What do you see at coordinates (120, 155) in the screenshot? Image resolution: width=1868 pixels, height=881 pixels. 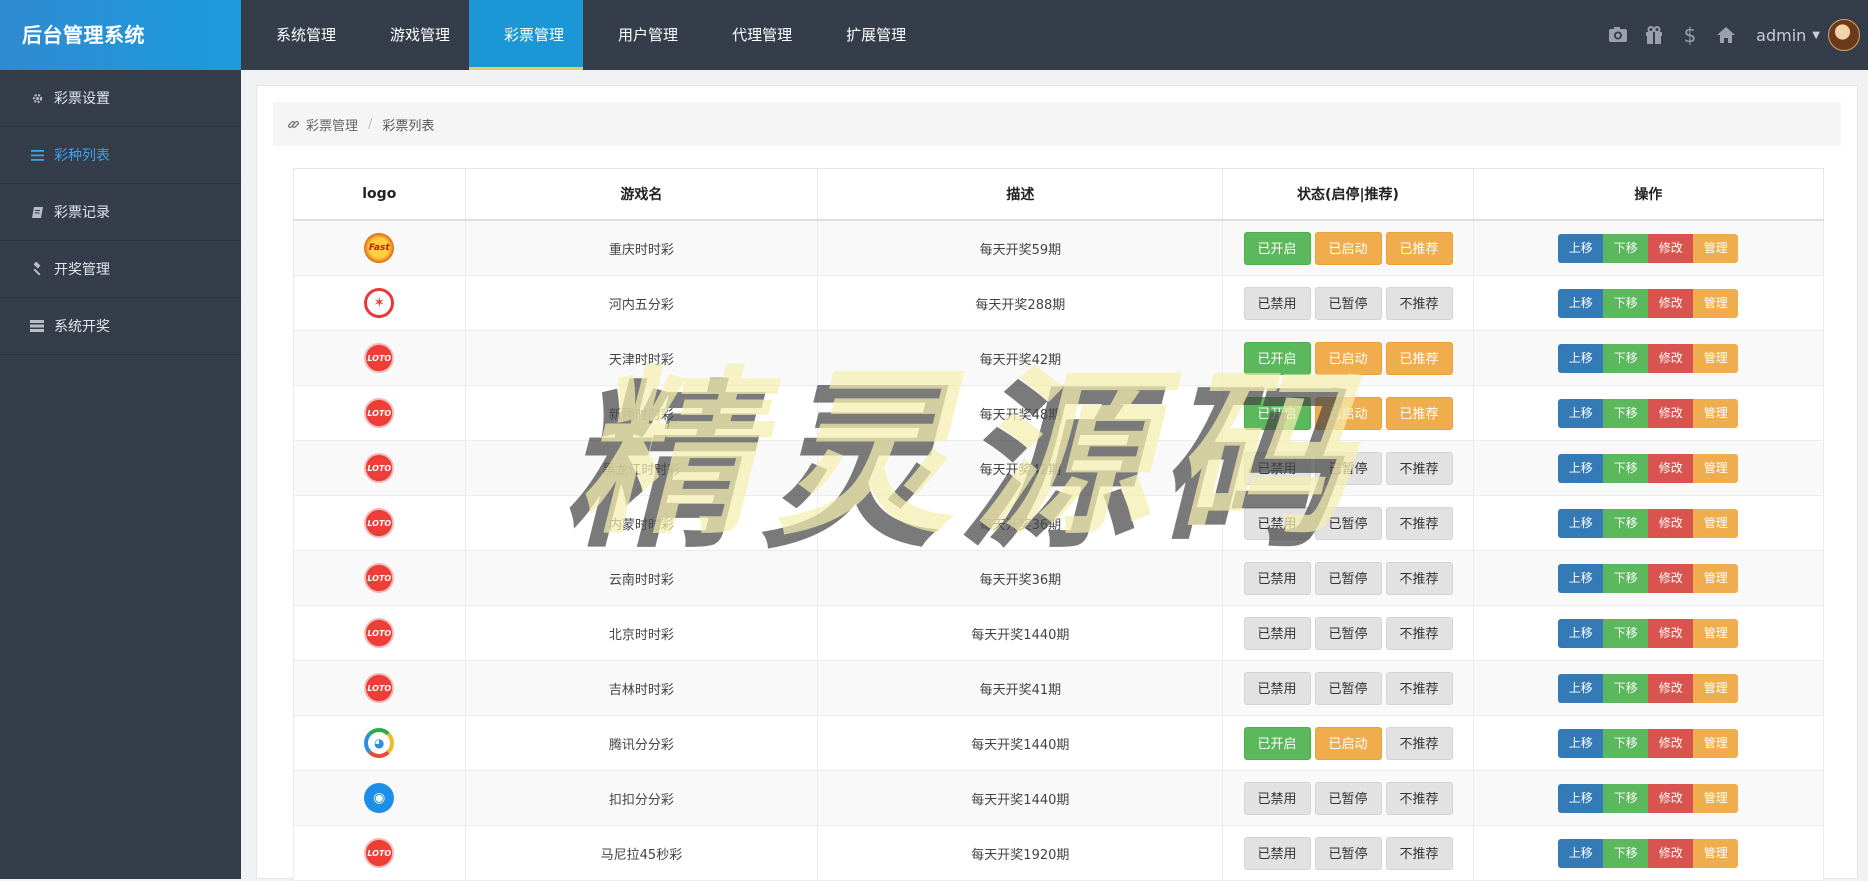 I see `sidebar-item: 彩种列表` at bounding box center [120, 155].